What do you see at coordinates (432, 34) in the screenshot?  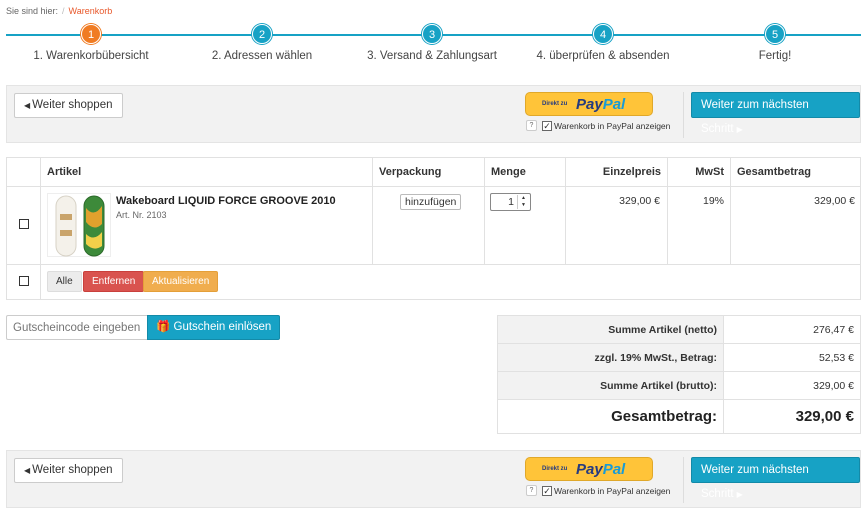 I see `step-3-number: 3` at bounding box center [432, 34].